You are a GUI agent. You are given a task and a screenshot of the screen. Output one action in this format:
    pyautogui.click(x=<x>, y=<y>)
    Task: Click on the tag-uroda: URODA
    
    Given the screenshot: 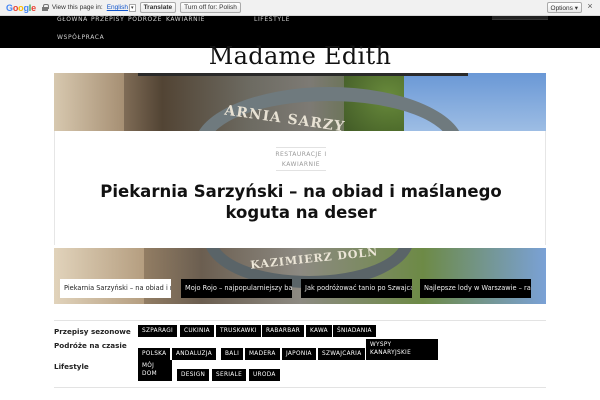 What is the action you would take?
    pyautogui.click(x=264, y=375)
    